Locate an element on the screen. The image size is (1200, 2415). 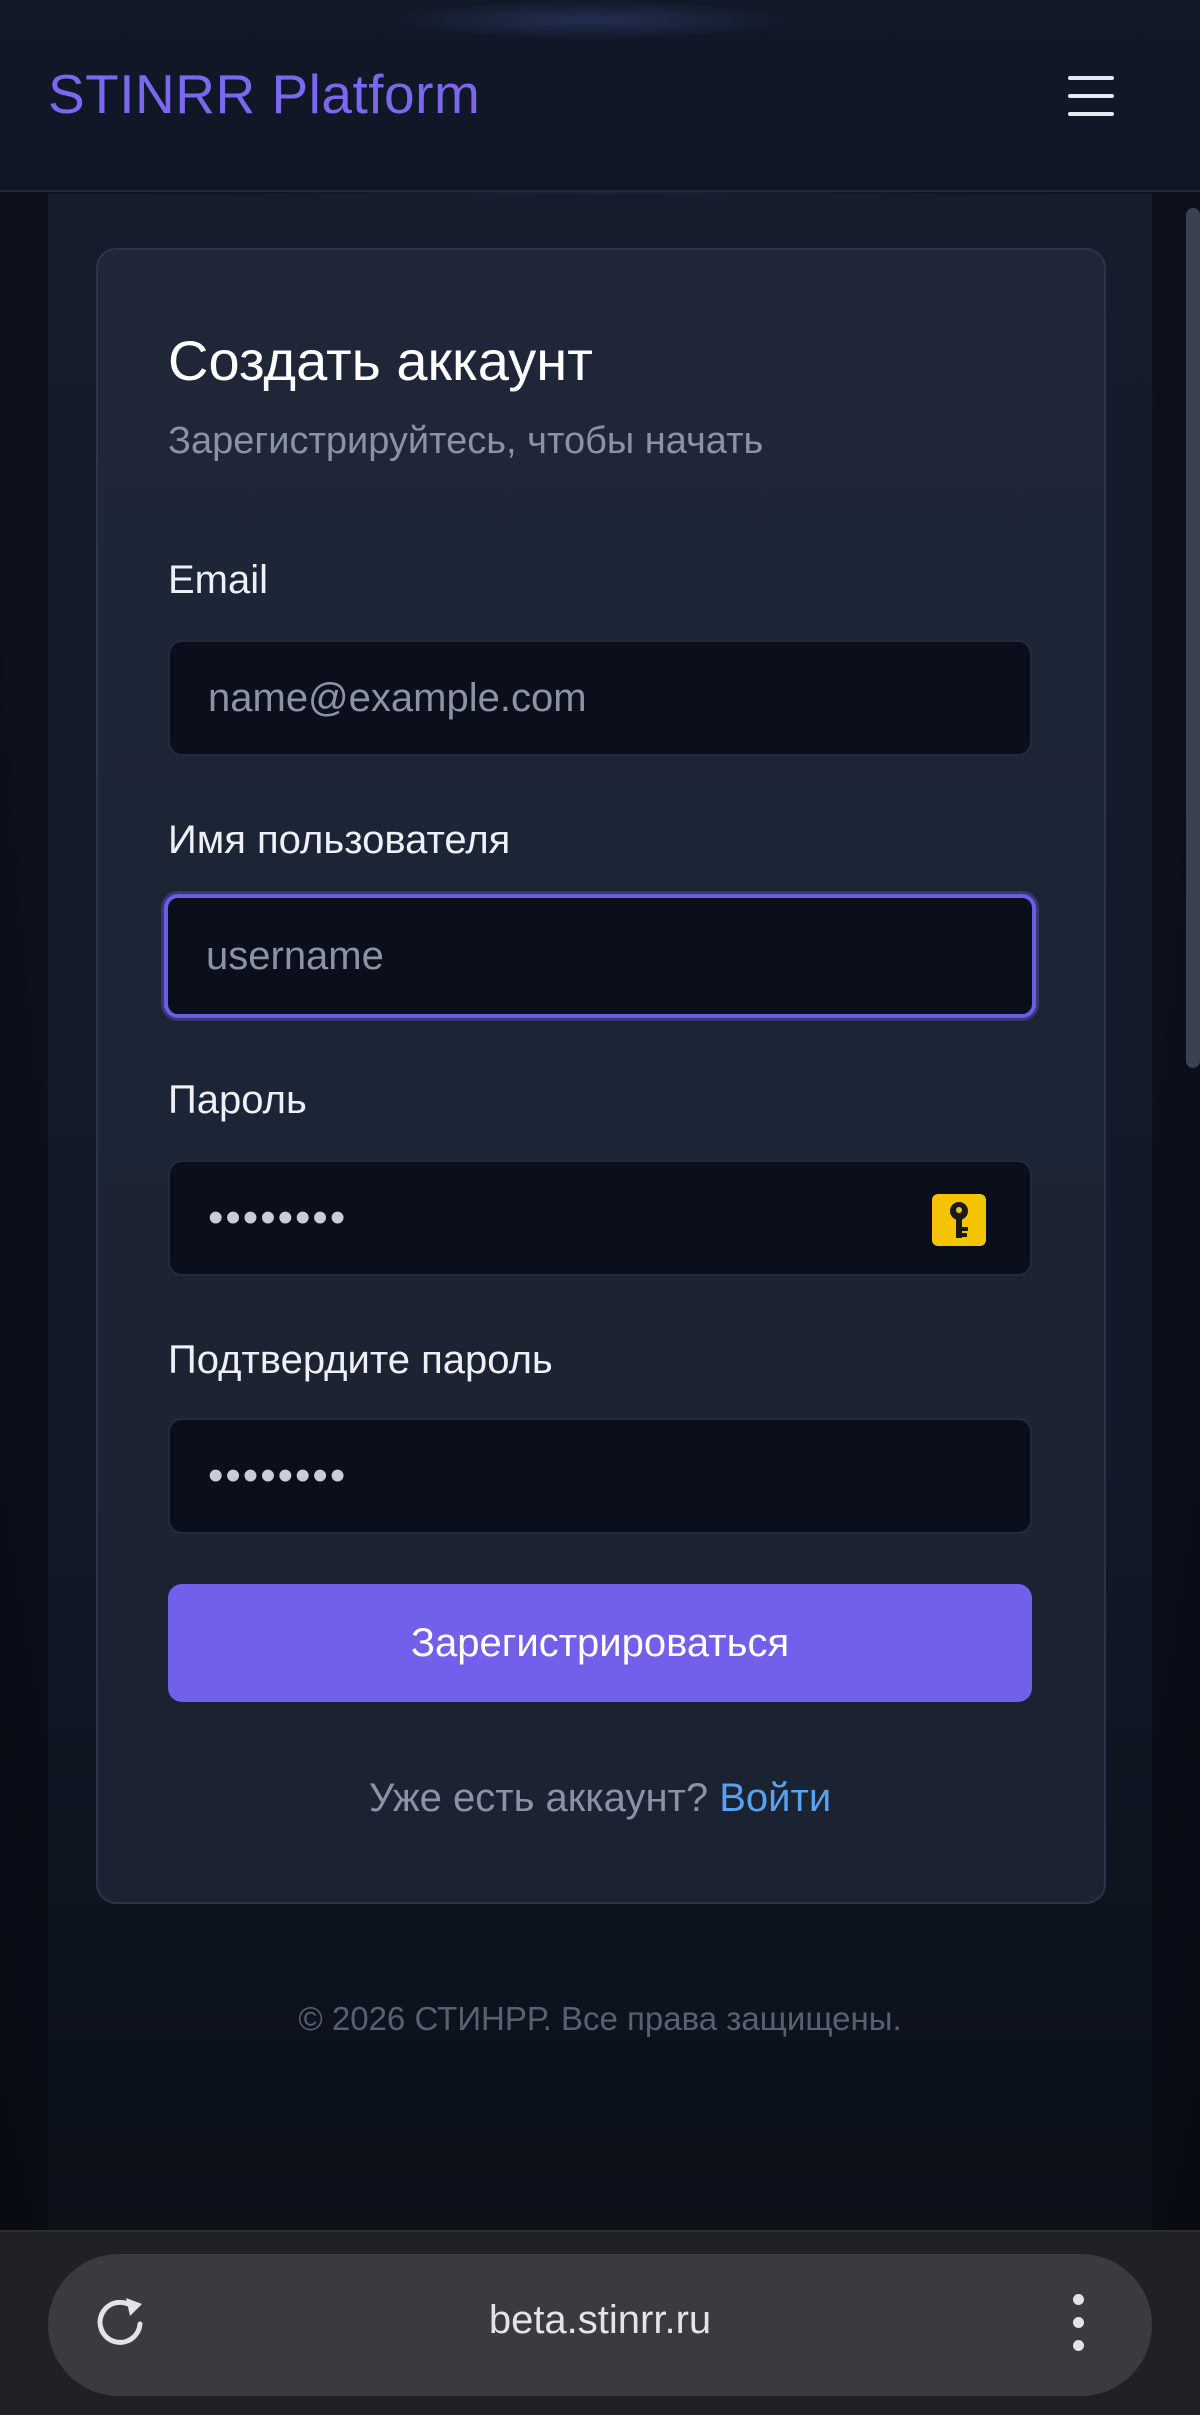
login-link: Войти is located at coordinates (775, 1798).